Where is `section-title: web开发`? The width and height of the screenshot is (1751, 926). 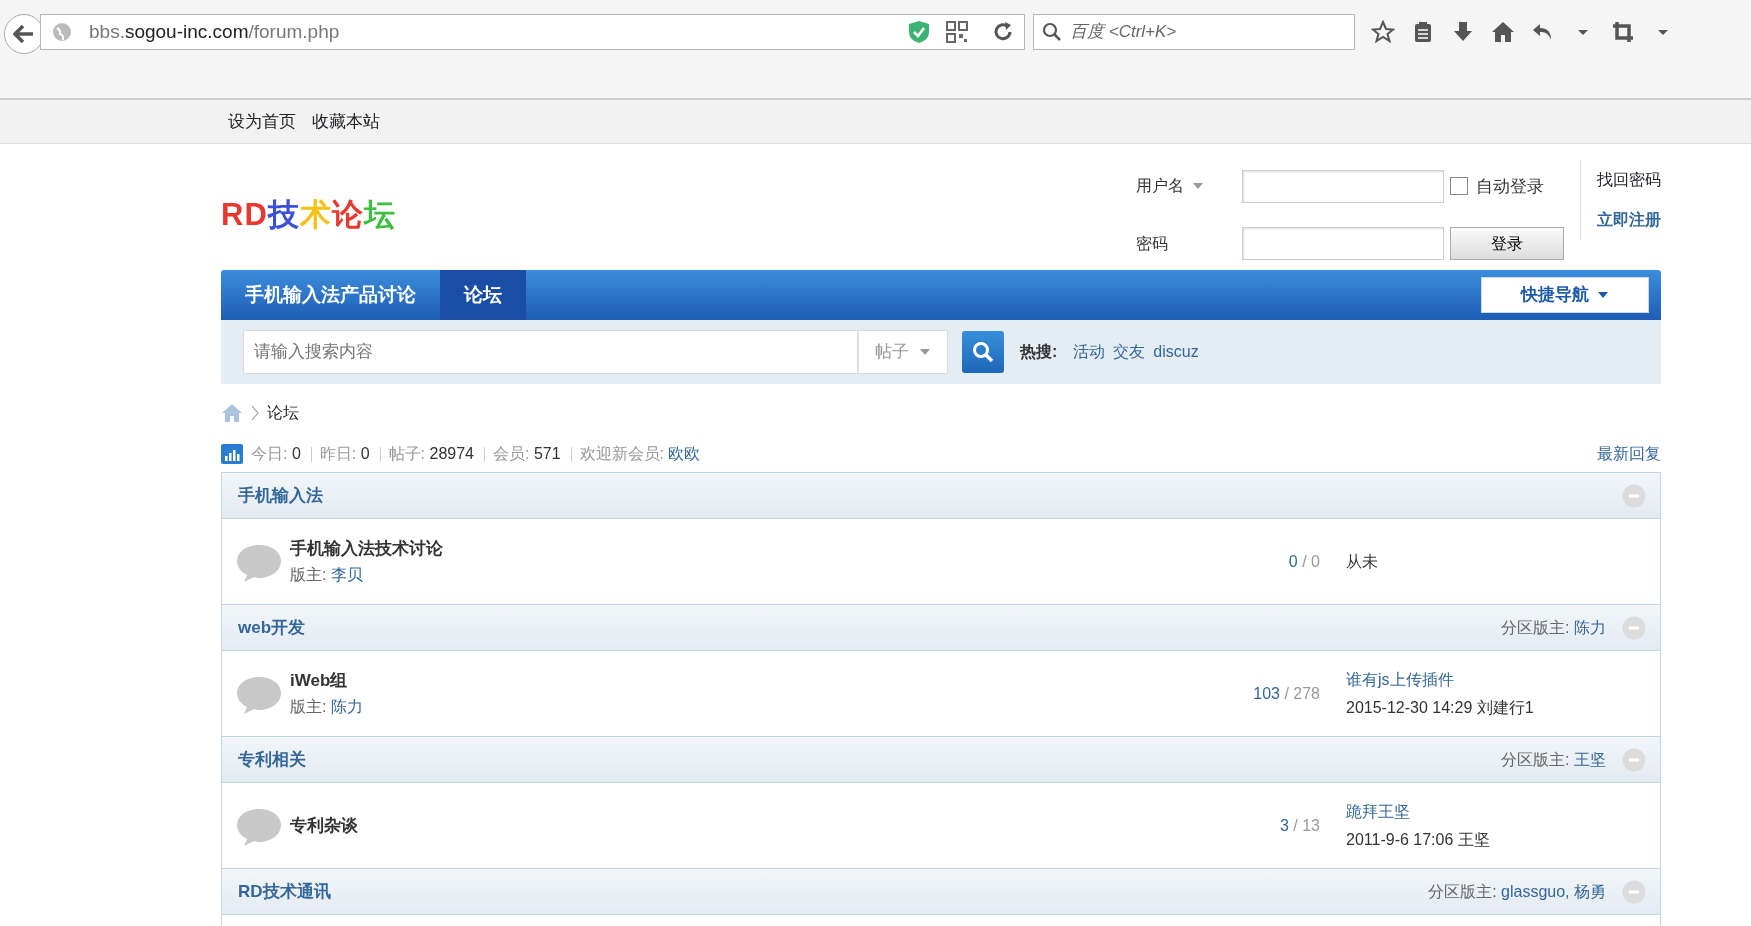
section-title: web开发 is located at coordinates (272, 627).